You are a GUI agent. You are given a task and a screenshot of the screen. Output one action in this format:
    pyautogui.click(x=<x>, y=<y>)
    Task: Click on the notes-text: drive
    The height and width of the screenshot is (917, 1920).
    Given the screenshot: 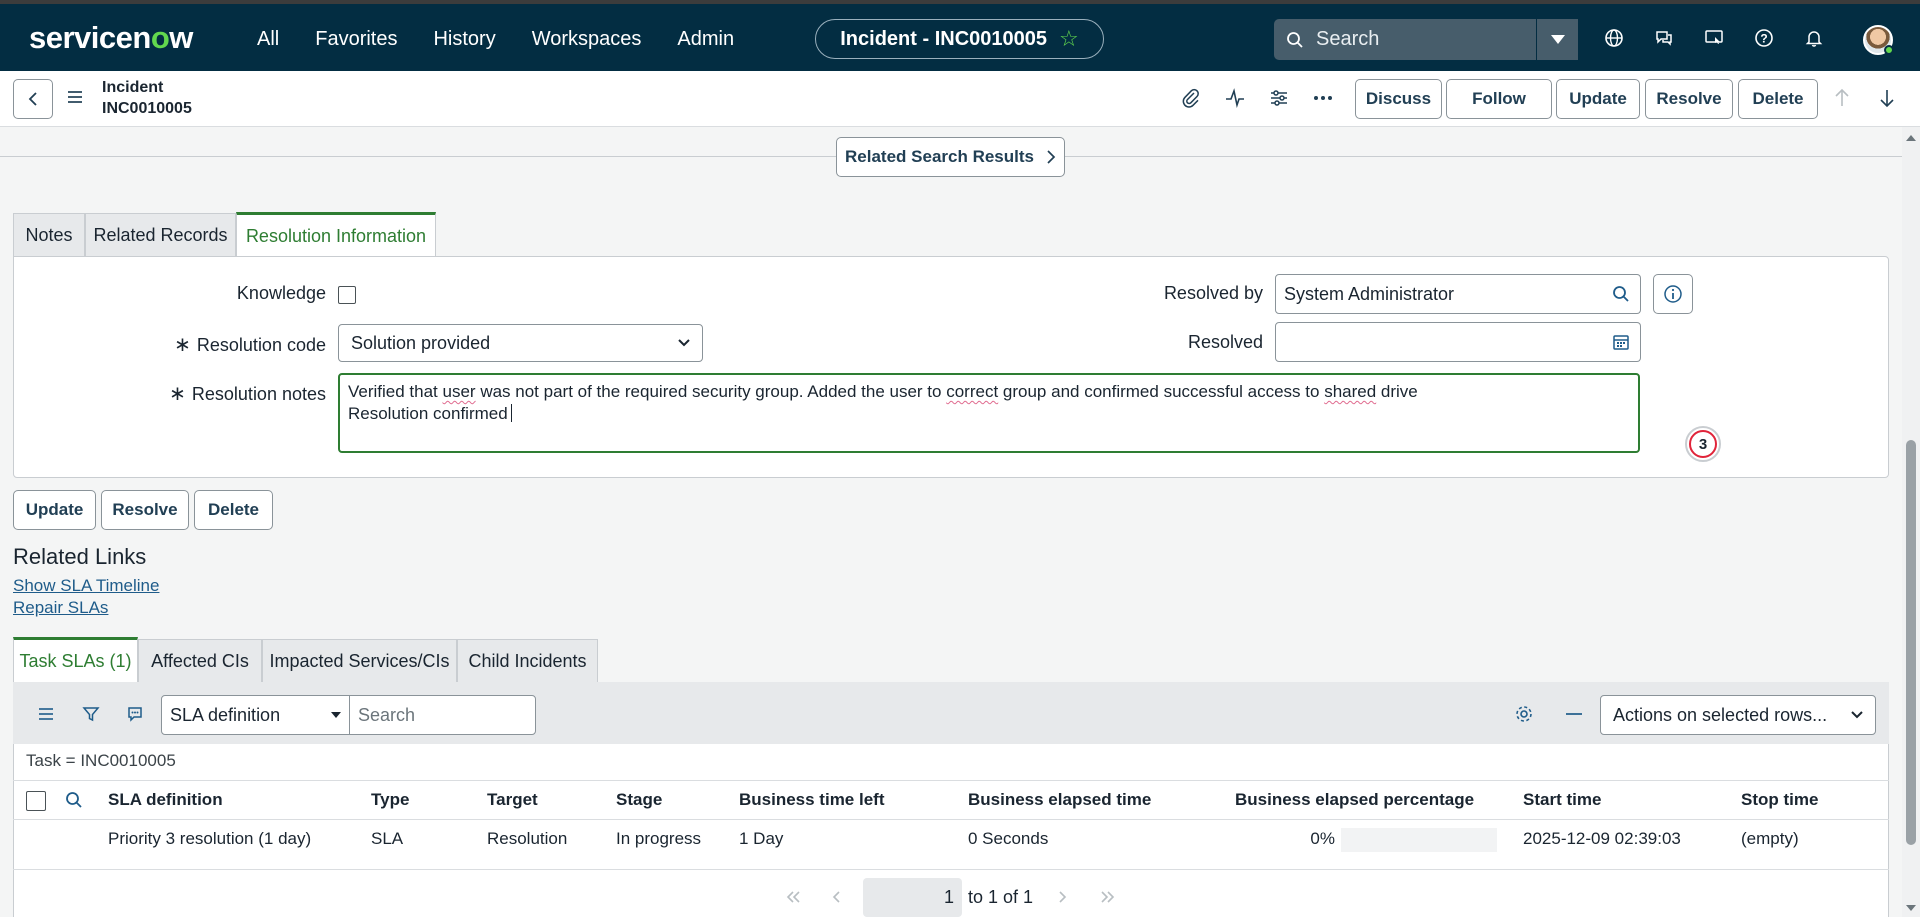 What is the action you would take?
    pyautogui.click(x=1397, y=391)
    